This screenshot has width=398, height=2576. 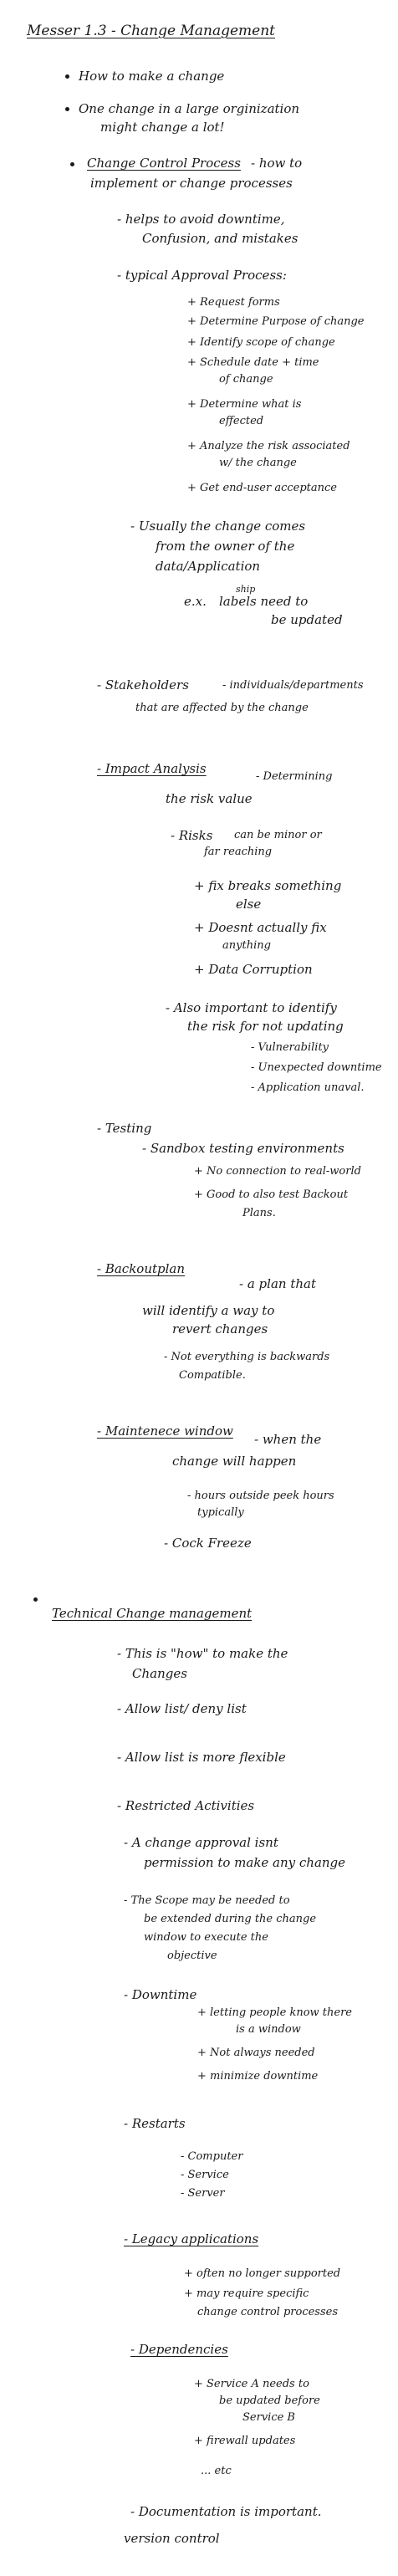 I want to click on note-line: - Server, so click(x=203, y=2193).